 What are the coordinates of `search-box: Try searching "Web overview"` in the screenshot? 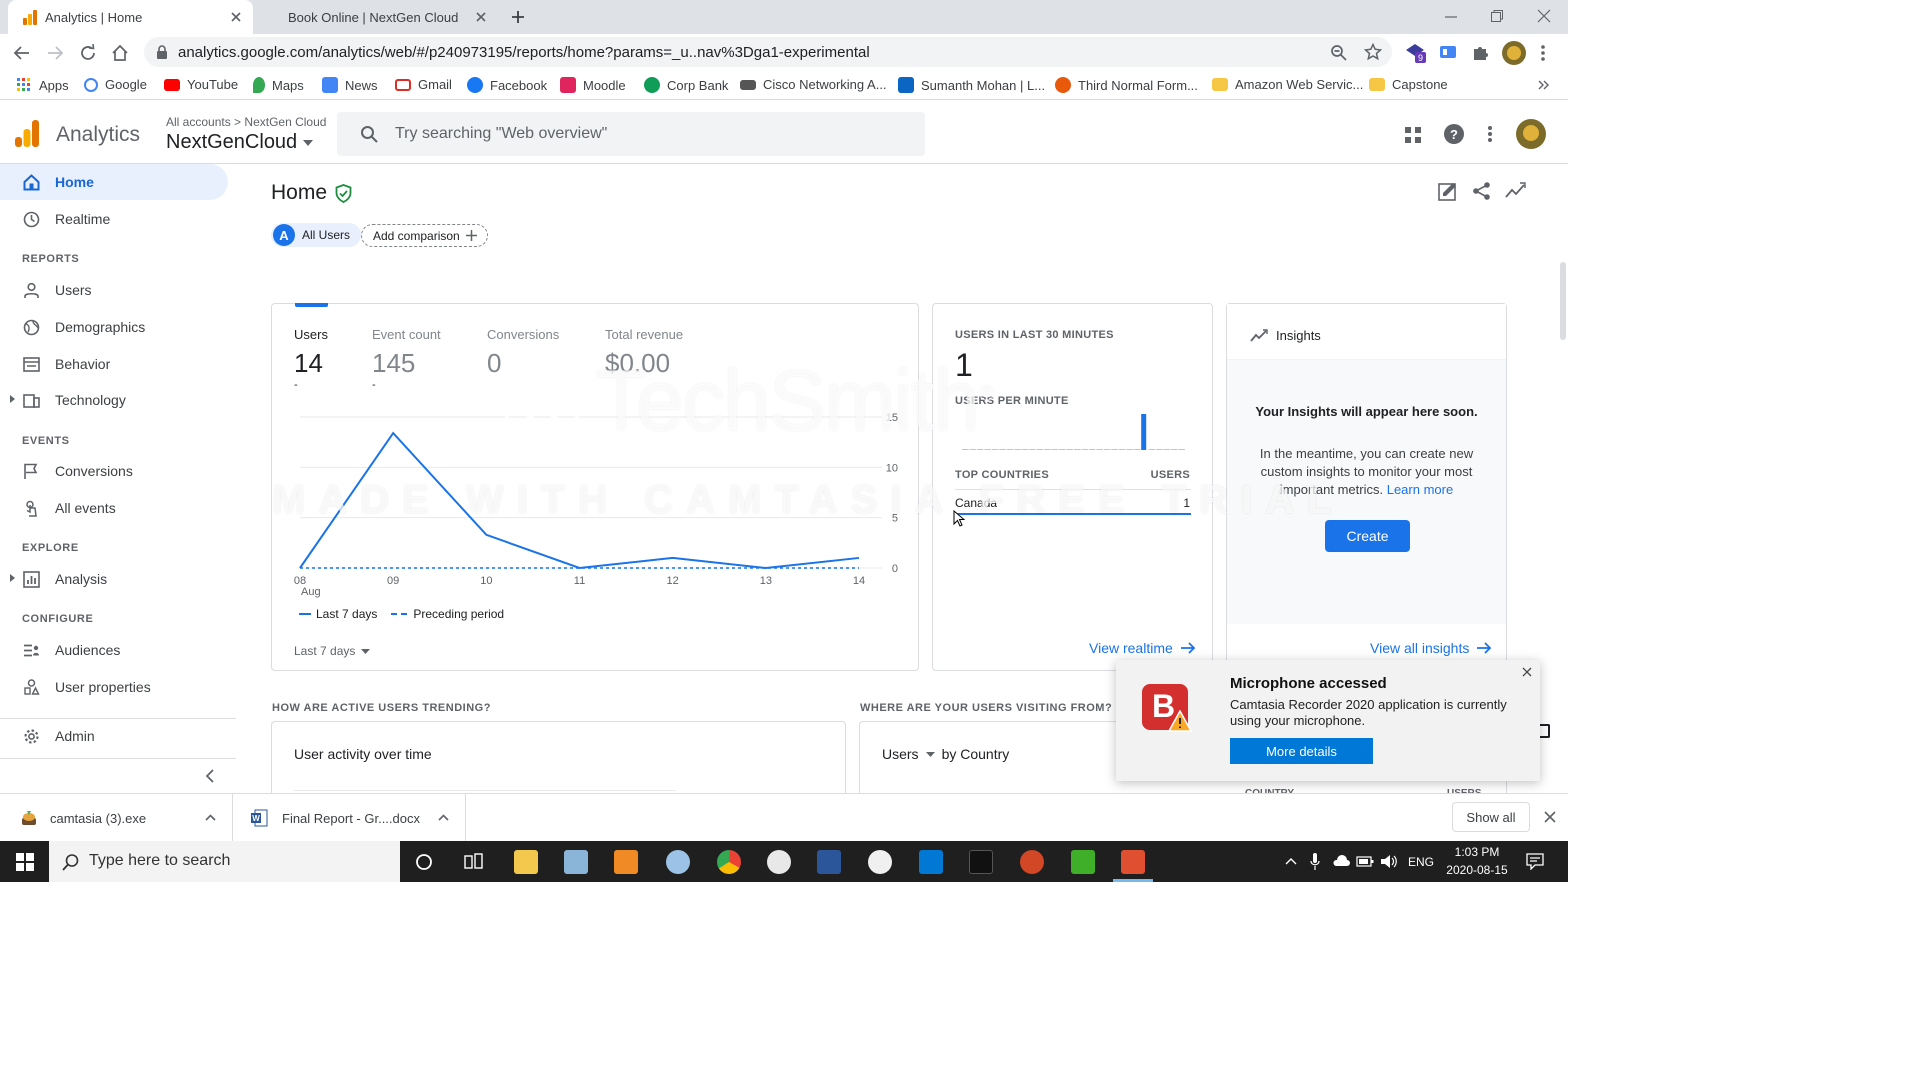 It's located at (631, 134).